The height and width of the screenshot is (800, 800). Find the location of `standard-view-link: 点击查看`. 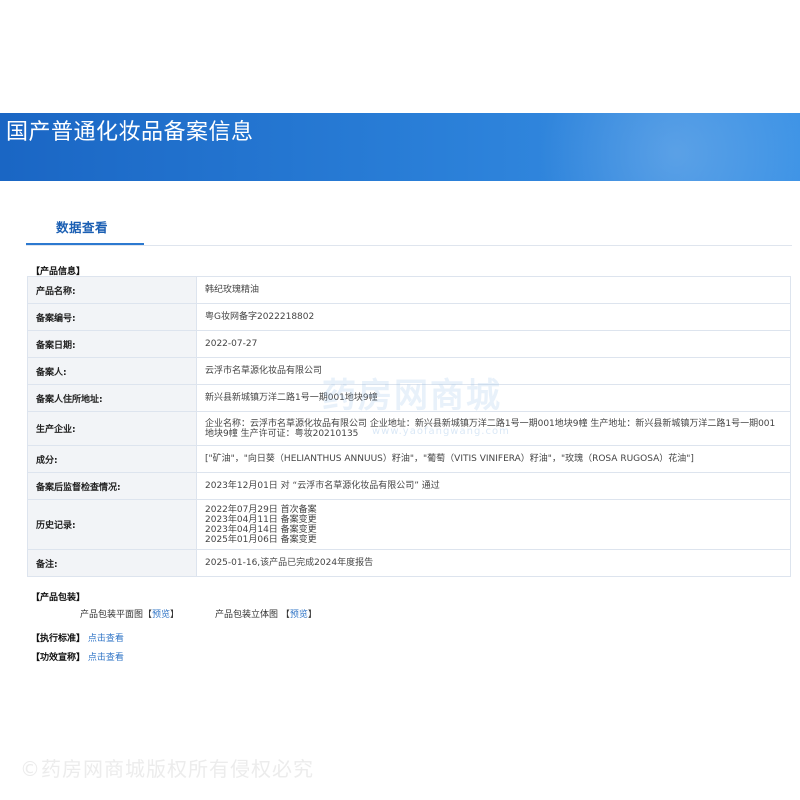

standard-view-link: 点击查看 is located at coordinates (106, 639).